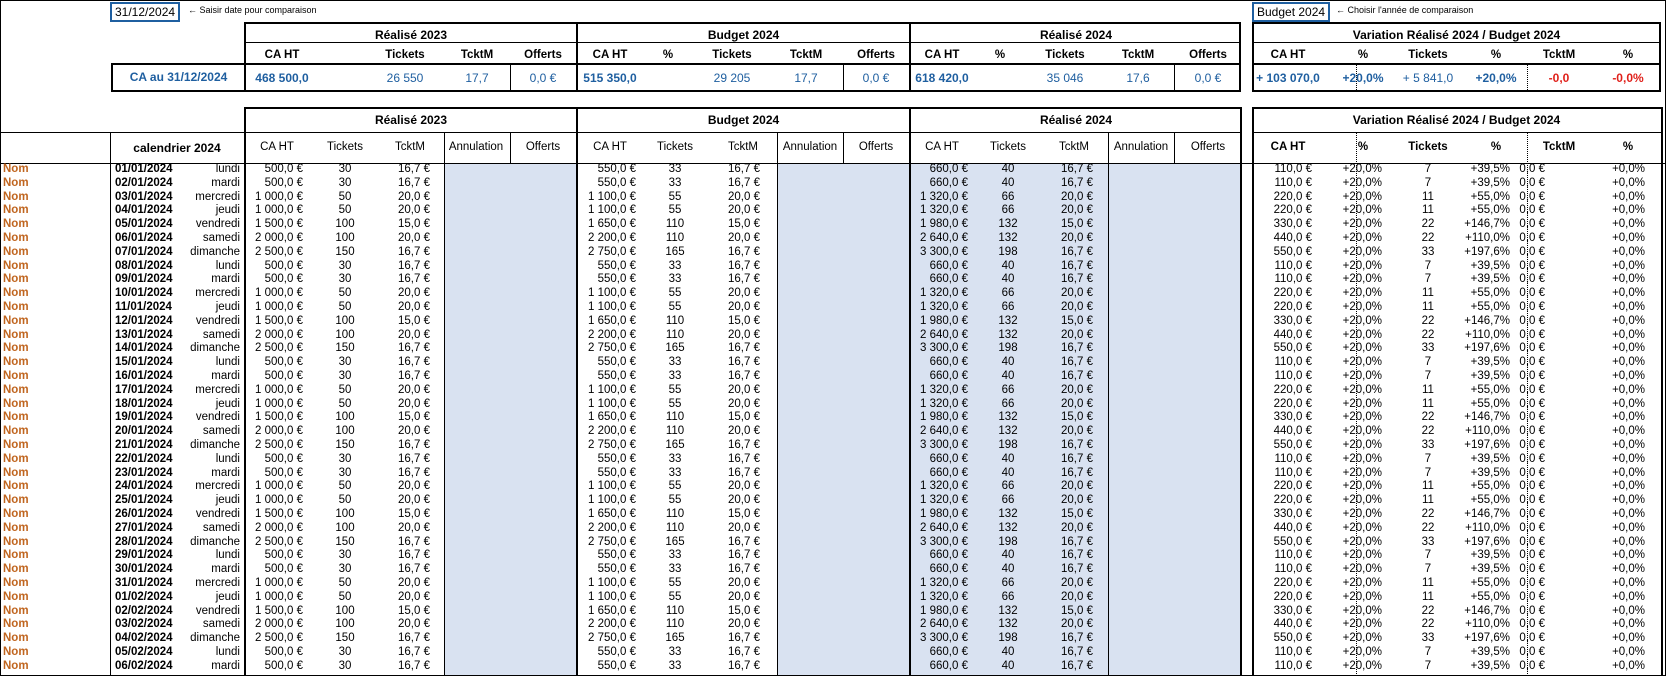 Image resolution: width=1666 pixels, height=676 pixels. I want to click on r23-tickets: 150, so click(345, 445).